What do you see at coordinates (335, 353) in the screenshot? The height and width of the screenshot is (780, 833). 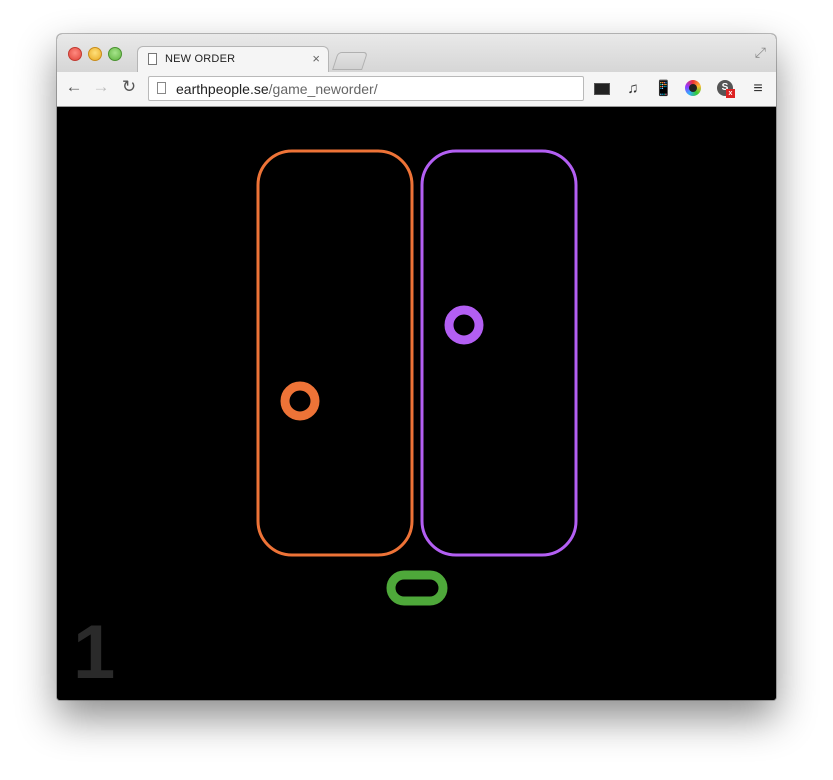 I see `orange-lane` at bounding box center [335, 353].